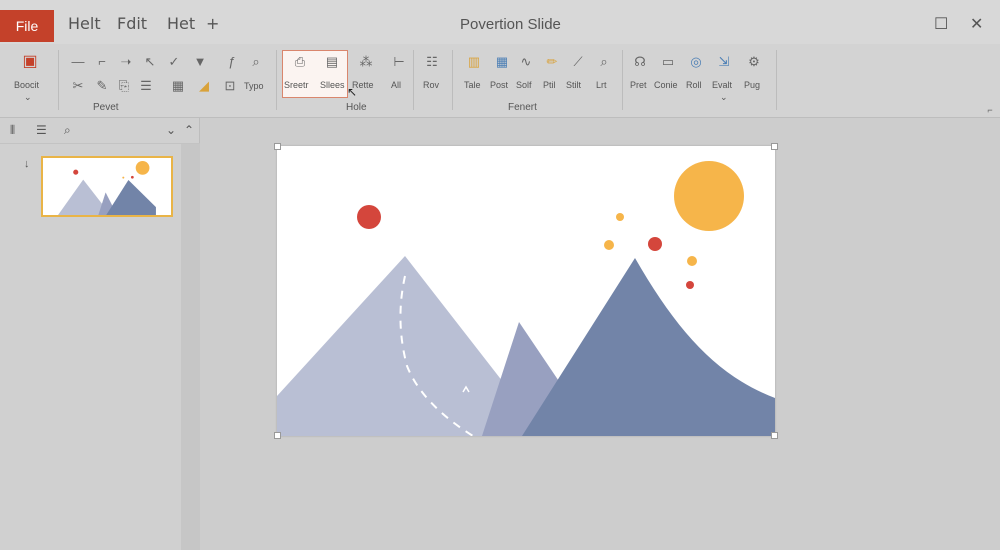 This screenshot has height=550, width=1000. I want to click on close-button: ✕, so click(976, 24).